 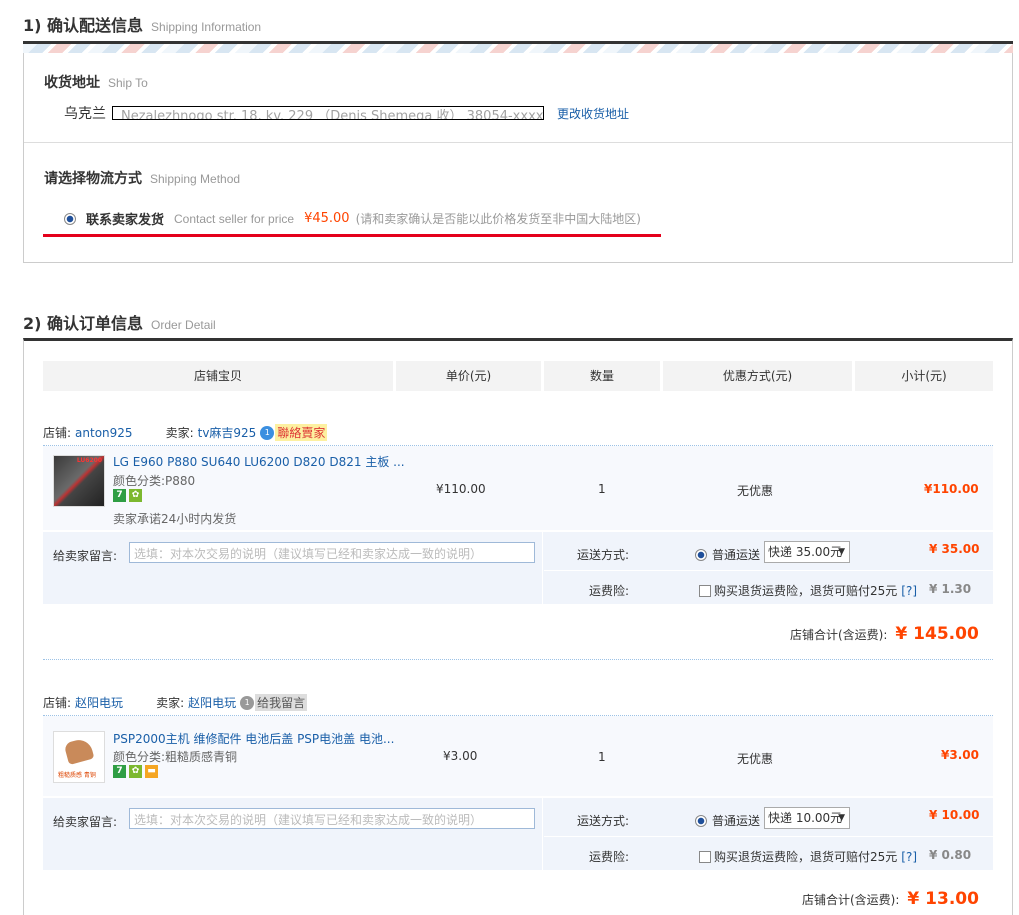 I want to click on airmail-stripe, so click(x=518, y=47).